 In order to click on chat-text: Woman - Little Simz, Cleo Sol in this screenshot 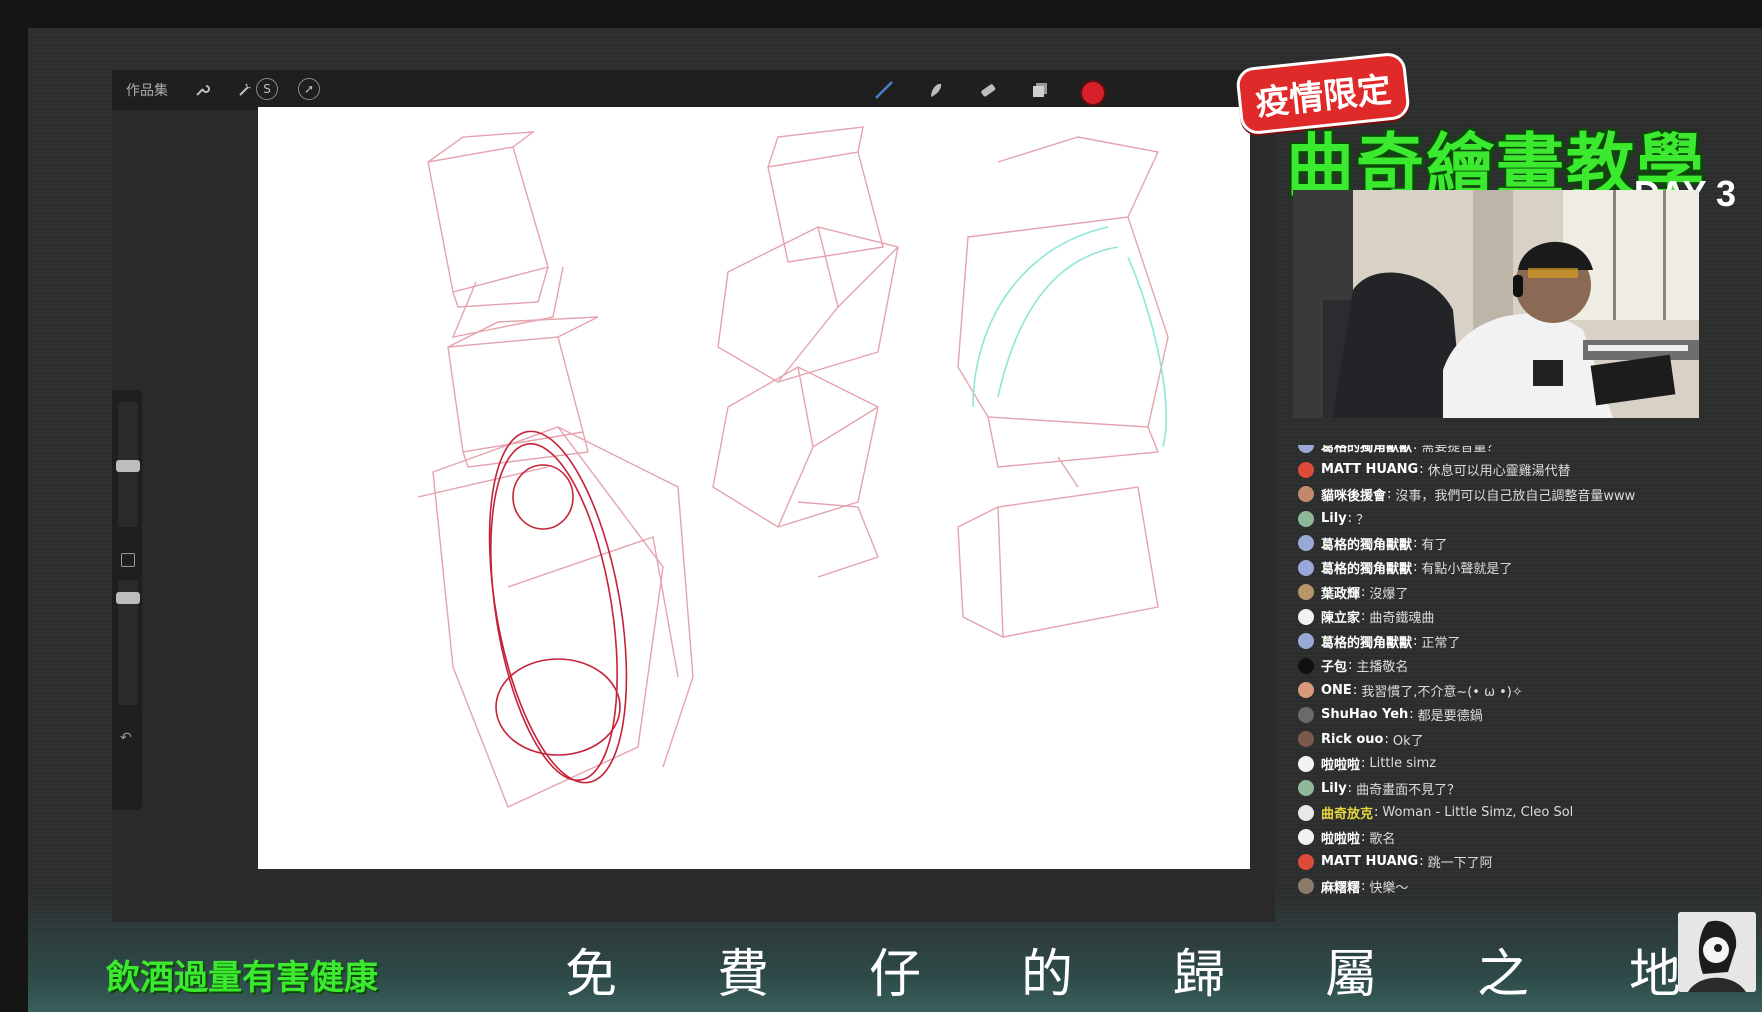, I will do `click(1478, 813)`.